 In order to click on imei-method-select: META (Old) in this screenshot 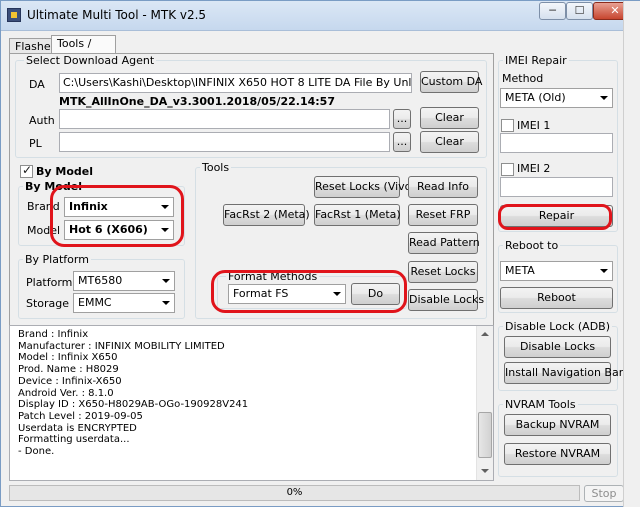, I will do `click(556, 98)`.